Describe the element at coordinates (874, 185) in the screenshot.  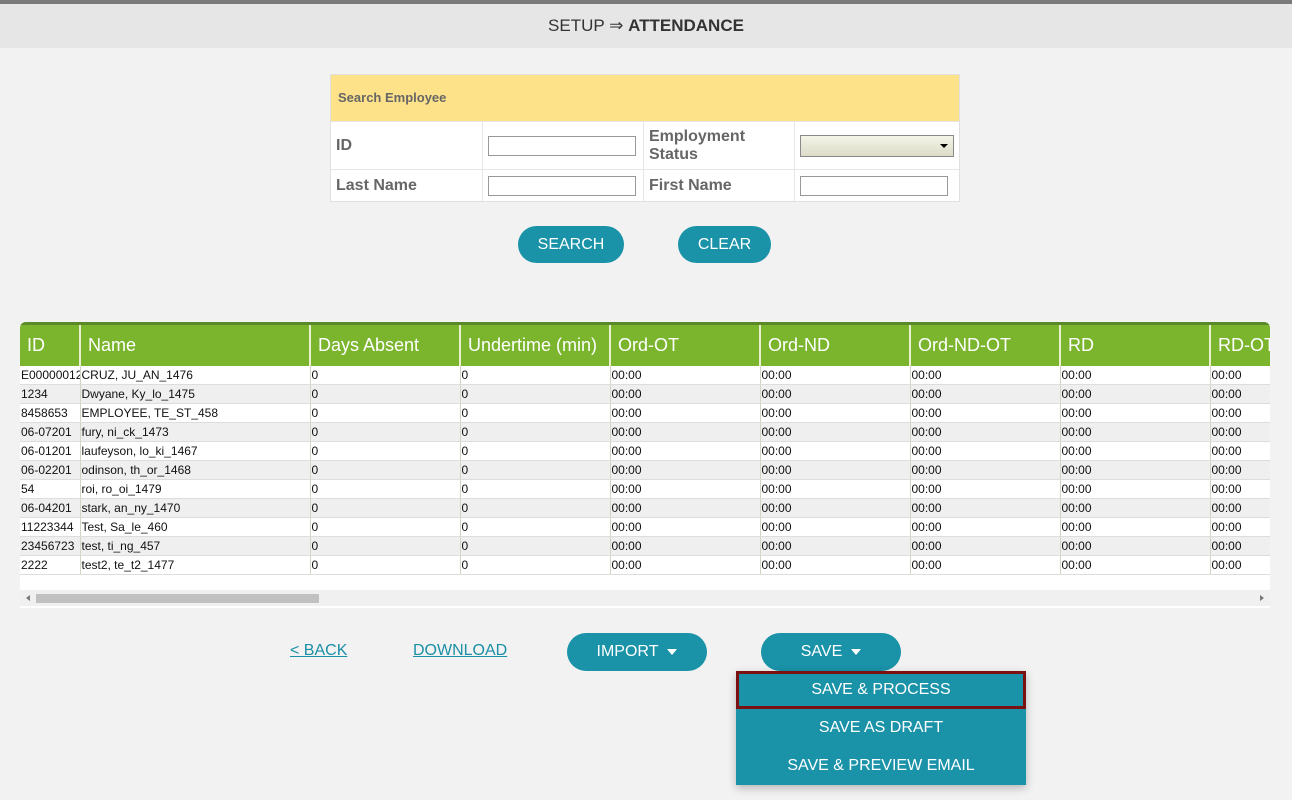
I see `first-name-input` at that location.